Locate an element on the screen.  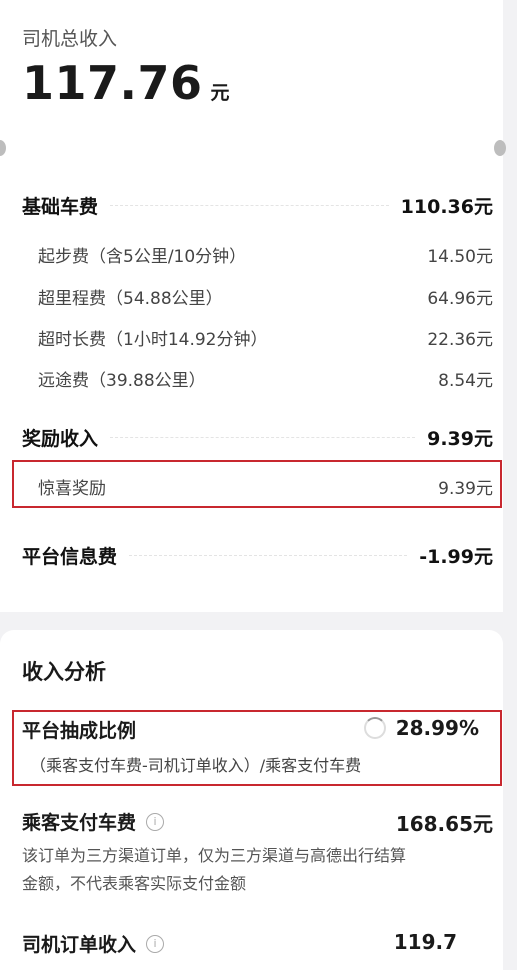
commission-value-wrap: 28.99% is located at coordinates (421, 728).